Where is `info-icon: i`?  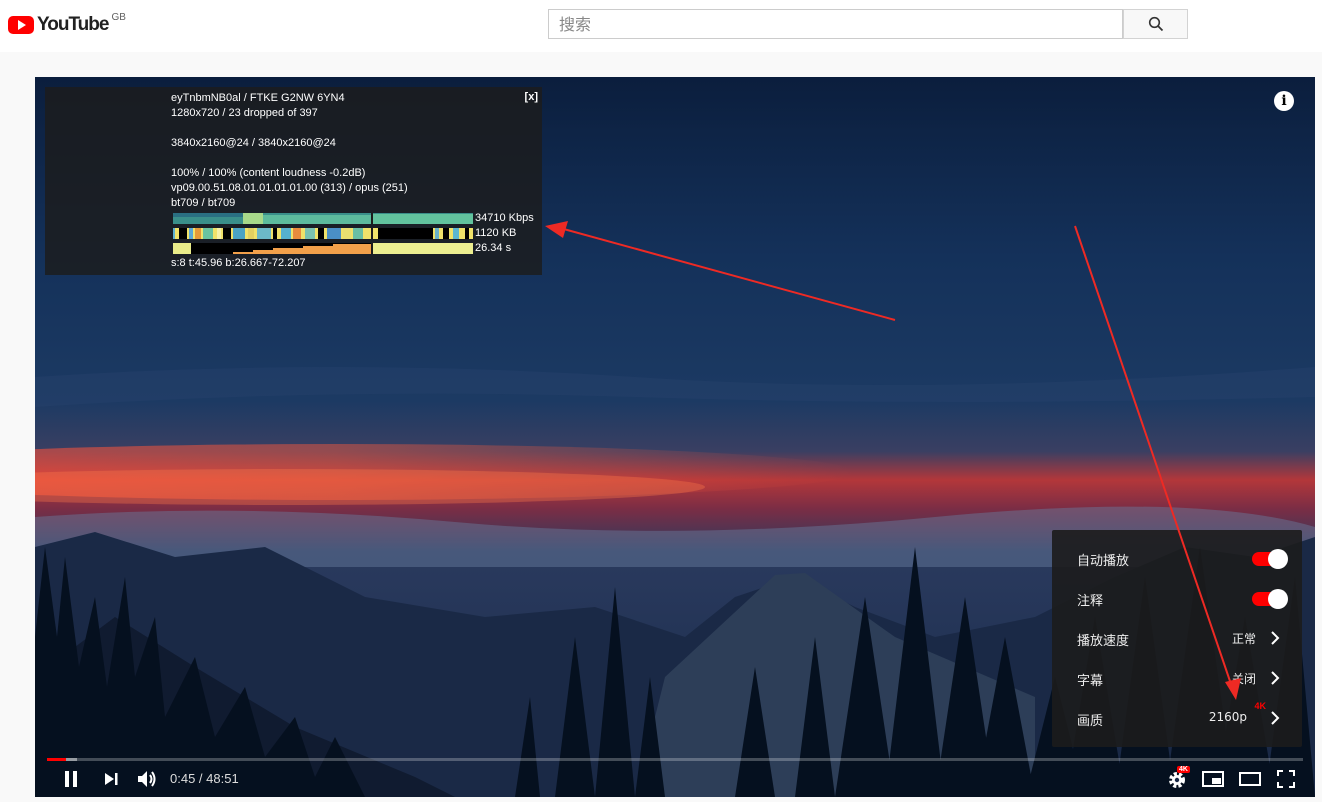 info-icon: i is located at coordinates (1284, 101).